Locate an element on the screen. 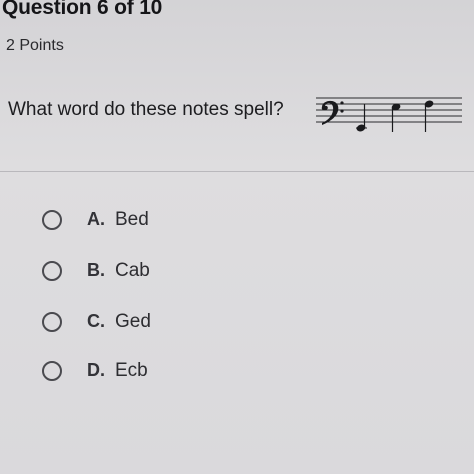 This screenshot has width=474, height=474. bass-clef-staff-icon is located at coordinates (389, 114).